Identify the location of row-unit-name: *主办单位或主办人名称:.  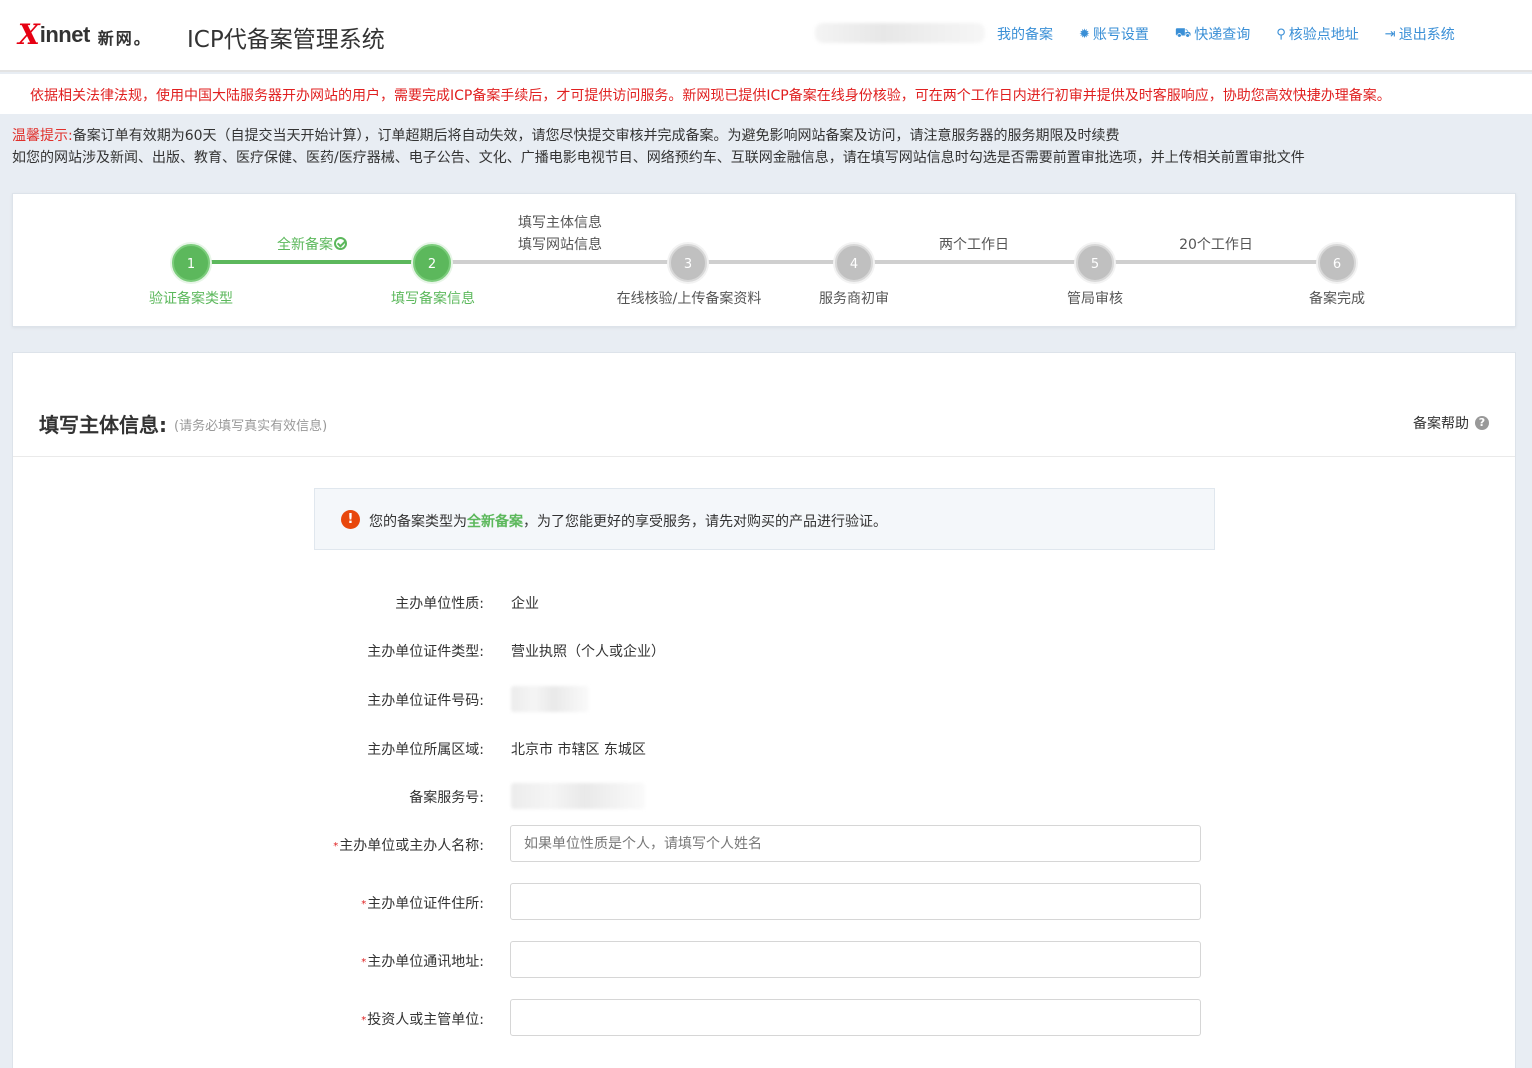
(764, 844).